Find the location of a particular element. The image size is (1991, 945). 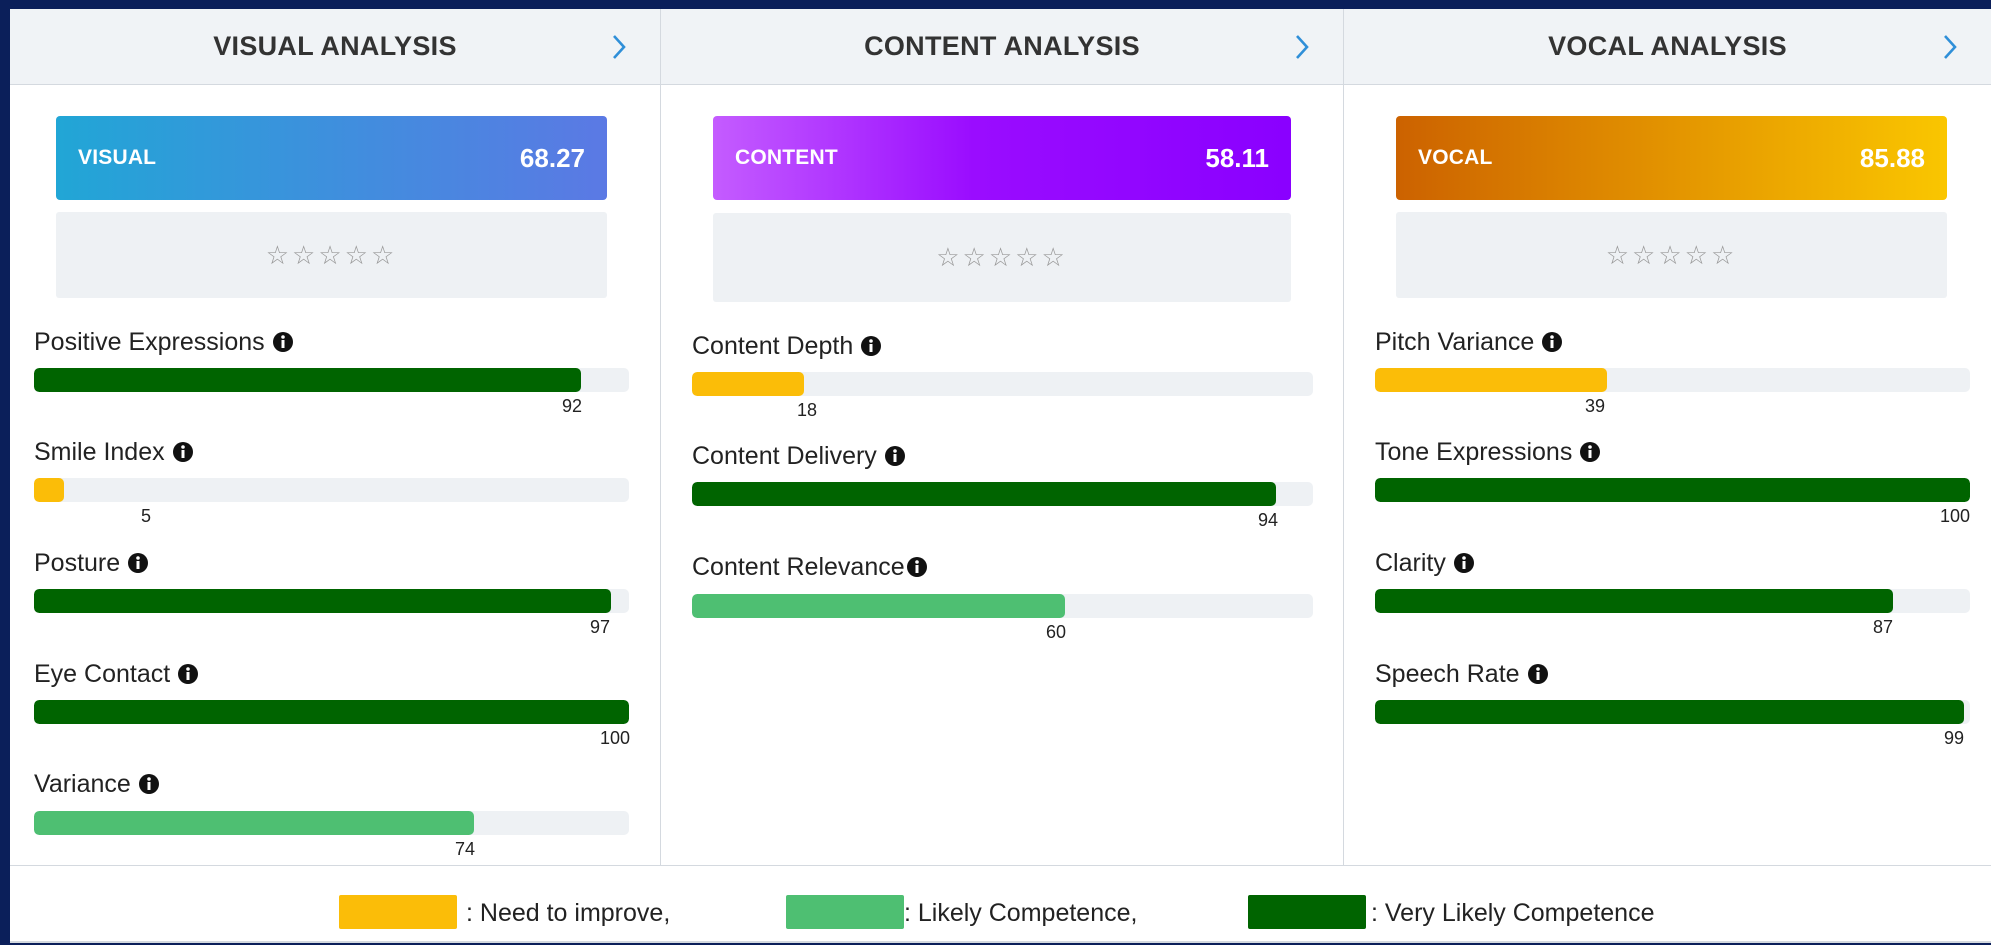

metric-content-relevance: Content Relevance is located at coordinates (810, 567).